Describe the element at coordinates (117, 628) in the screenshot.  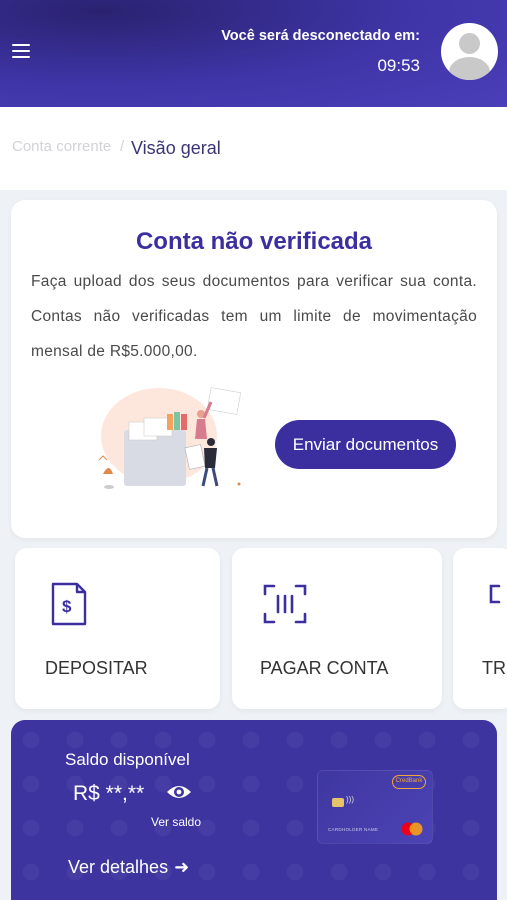
I see `action-card-deposit: $ DEPOSITAR` at that location.